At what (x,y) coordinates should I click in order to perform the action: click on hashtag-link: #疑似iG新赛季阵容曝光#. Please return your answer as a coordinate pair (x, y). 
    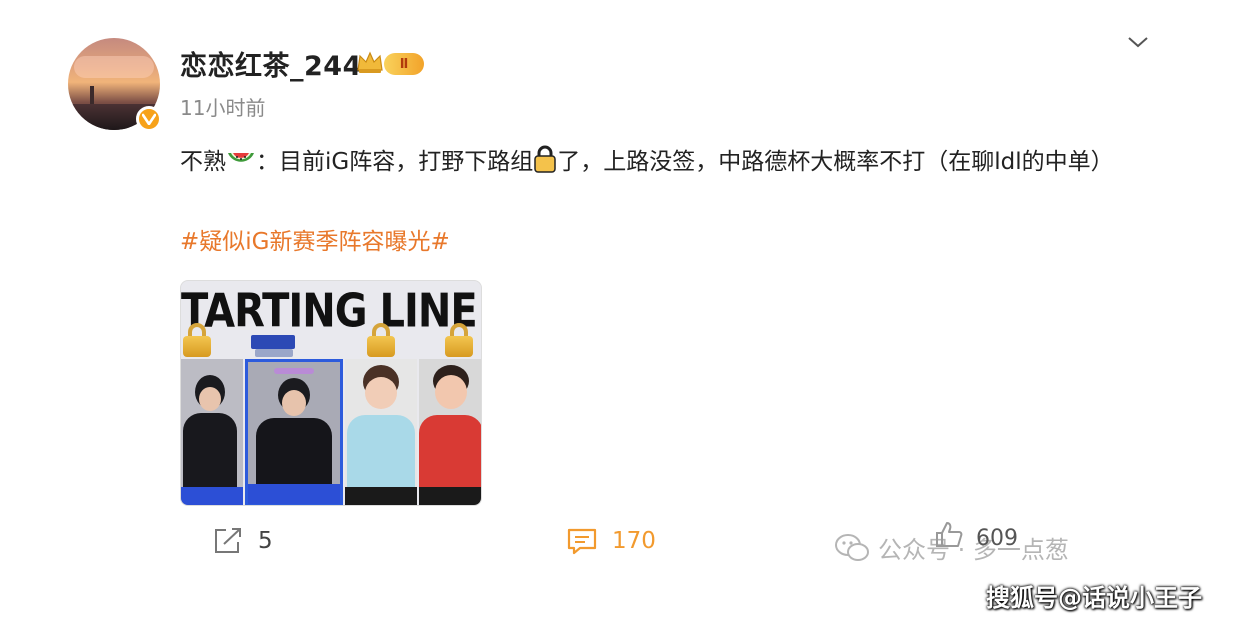
    Looking at the image, I should click on (315, 242).